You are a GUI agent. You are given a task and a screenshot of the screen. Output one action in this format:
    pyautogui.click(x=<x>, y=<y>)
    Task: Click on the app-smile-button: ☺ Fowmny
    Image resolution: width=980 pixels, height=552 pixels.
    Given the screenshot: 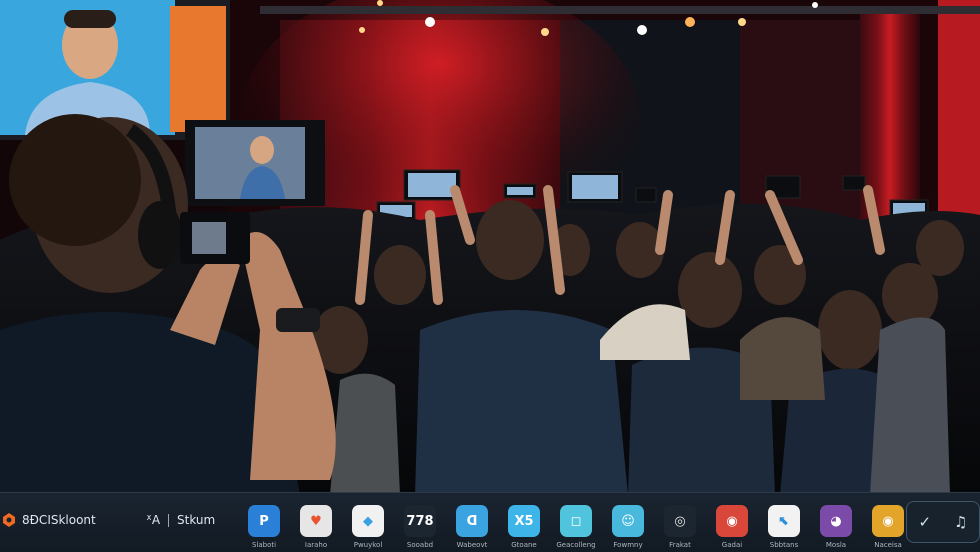 What is the action you would take?
    pyautogui.click(x=638, y=527)
    